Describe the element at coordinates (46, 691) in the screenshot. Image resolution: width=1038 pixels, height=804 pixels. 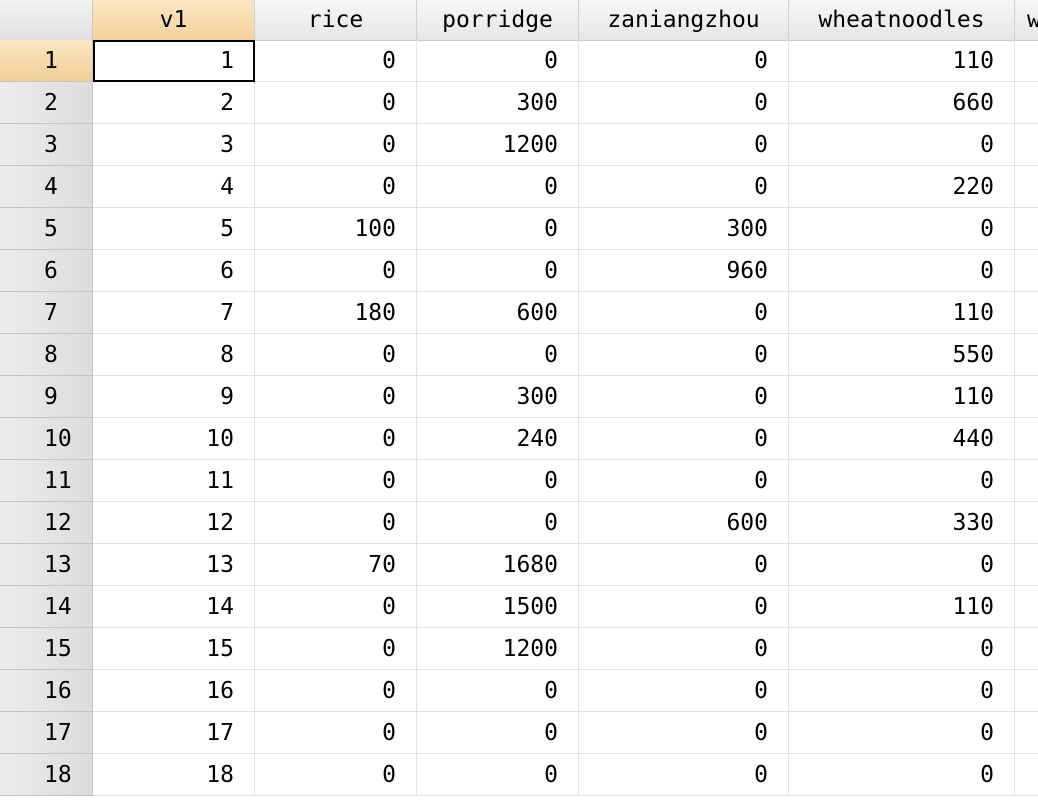
I see `row-number: 16` at that location.